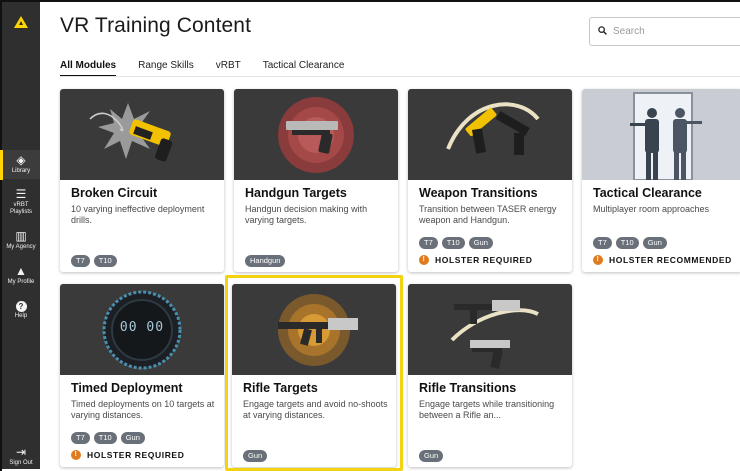 The height and width of the screenshot is (471, 740). I want to click on holster-label: HOLSTER RECOMMENDED, so click(670, 260).